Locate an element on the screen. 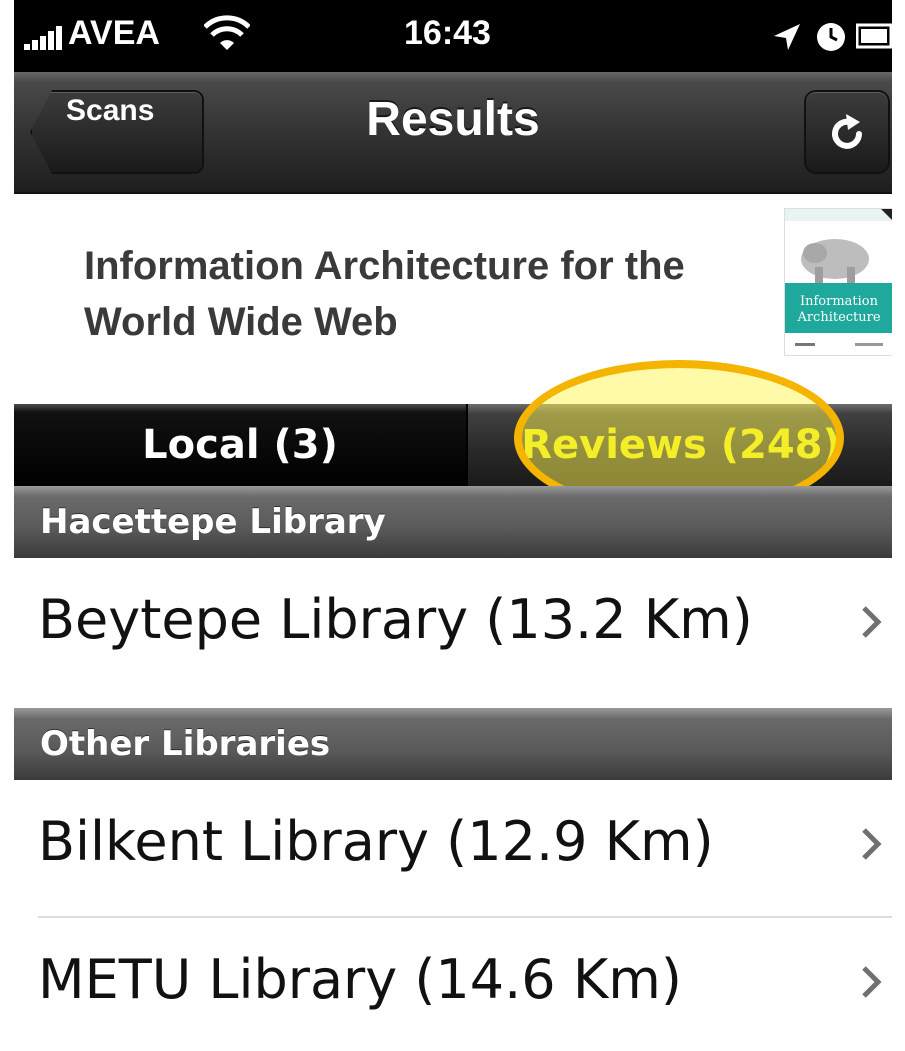 Image resolution: width=905 pixels, height=1051 pixels. refresh-icon is located at coordinates (847, 131).